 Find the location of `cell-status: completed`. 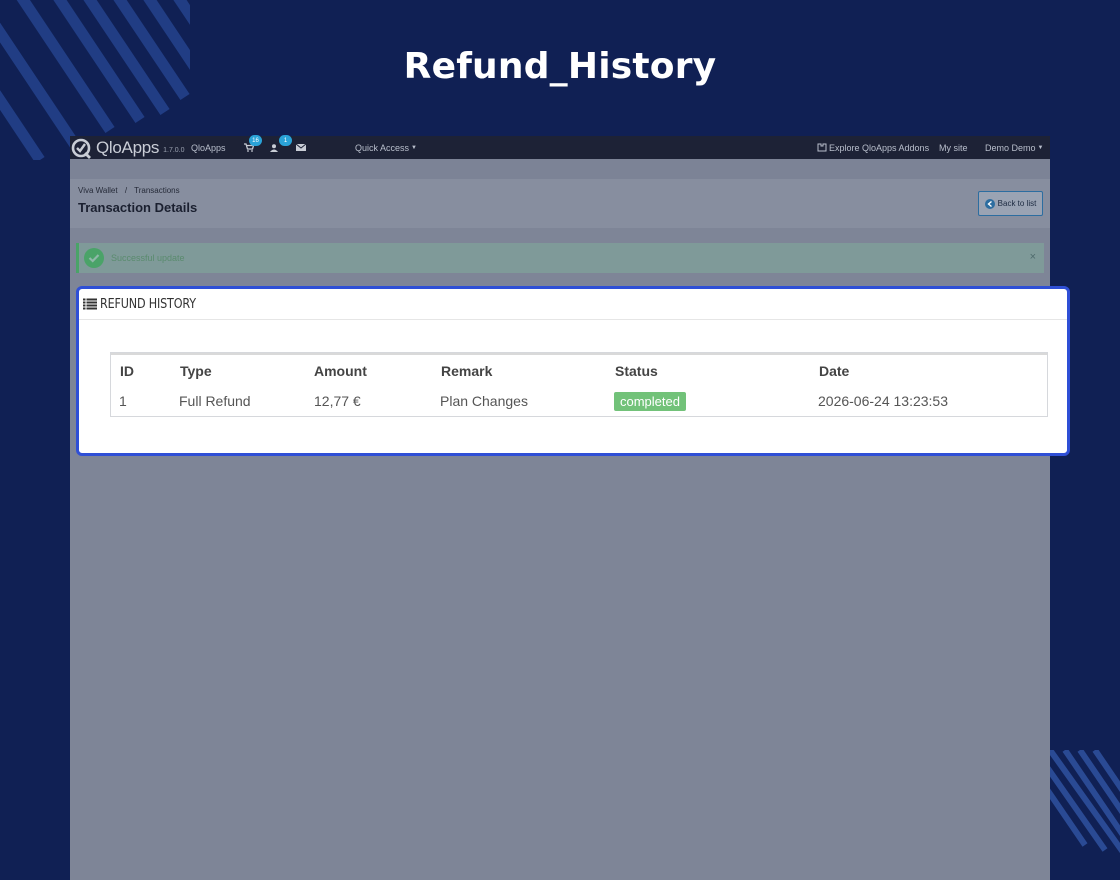

cell-status: completed is located at coordinates (650, 401).